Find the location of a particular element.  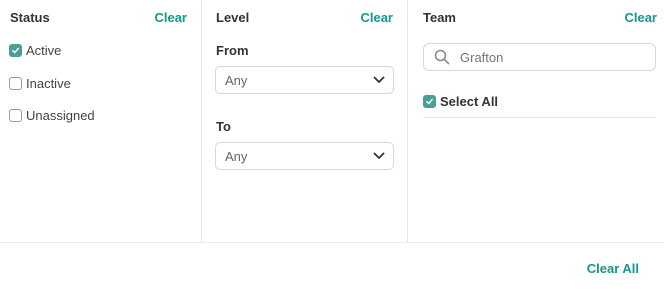

team-search-box is located at coordinates (539, 57).